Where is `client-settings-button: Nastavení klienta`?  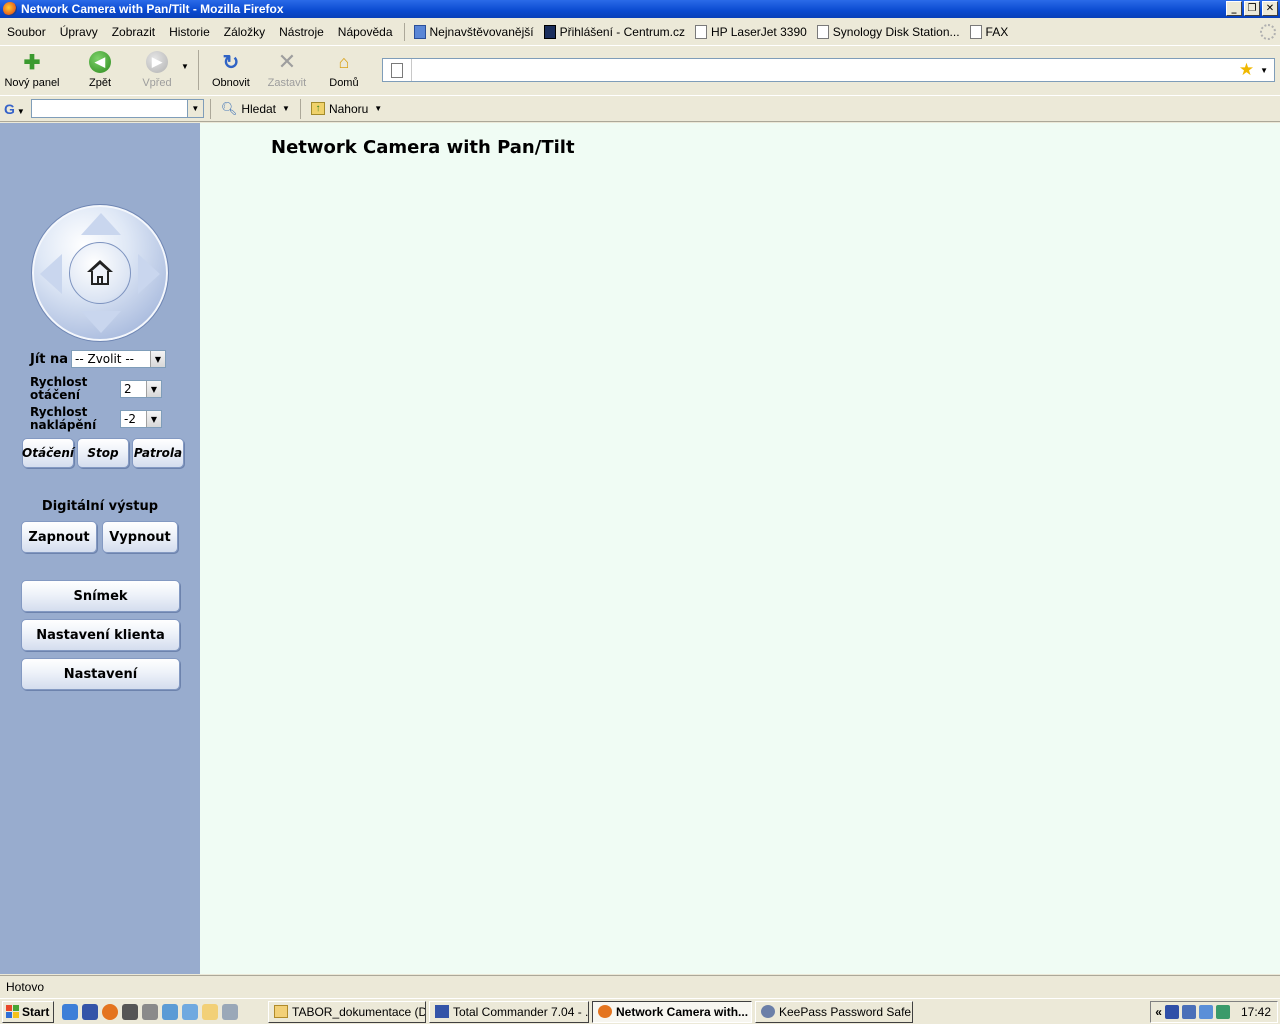 client-settings-button: Nastavení klienta is located at coordinates (100, 635).